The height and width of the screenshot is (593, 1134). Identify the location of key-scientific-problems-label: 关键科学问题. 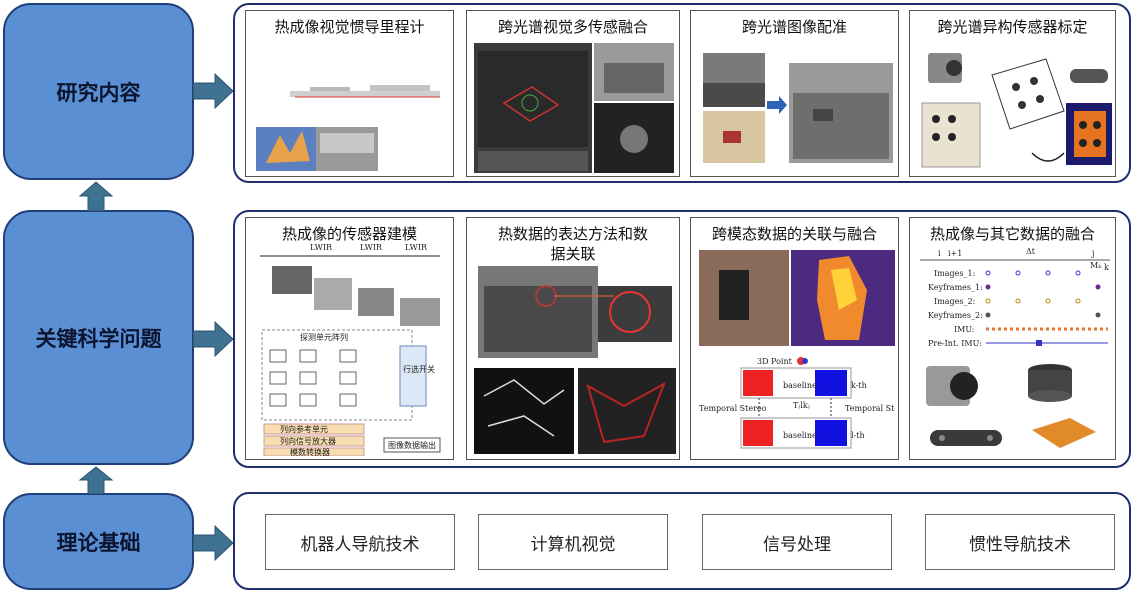
(98, 338).